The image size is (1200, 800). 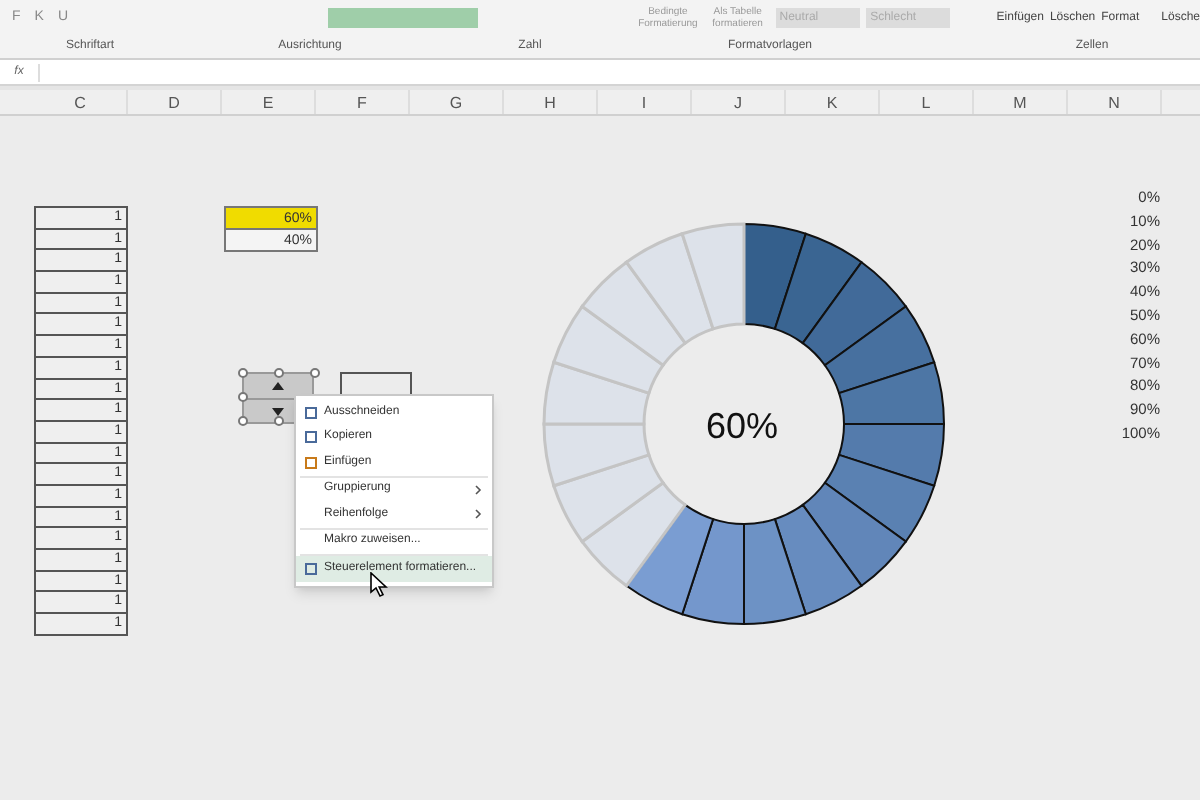 What do you see at coordinates (742, 427) in the screenshot?
I see `chart-label: 60%` at bounding box center [742, 427].